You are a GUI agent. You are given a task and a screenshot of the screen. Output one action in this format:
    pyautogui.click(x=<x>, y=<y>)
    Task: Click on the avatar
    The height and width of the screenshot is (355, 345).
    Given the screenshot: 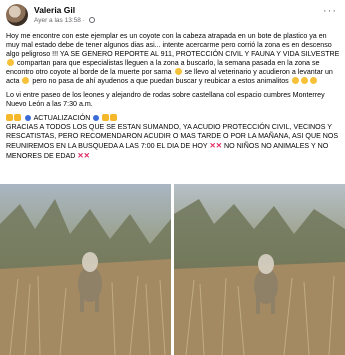 What is the action you would take?
    pyautogui.click(x=17, y=15)
    